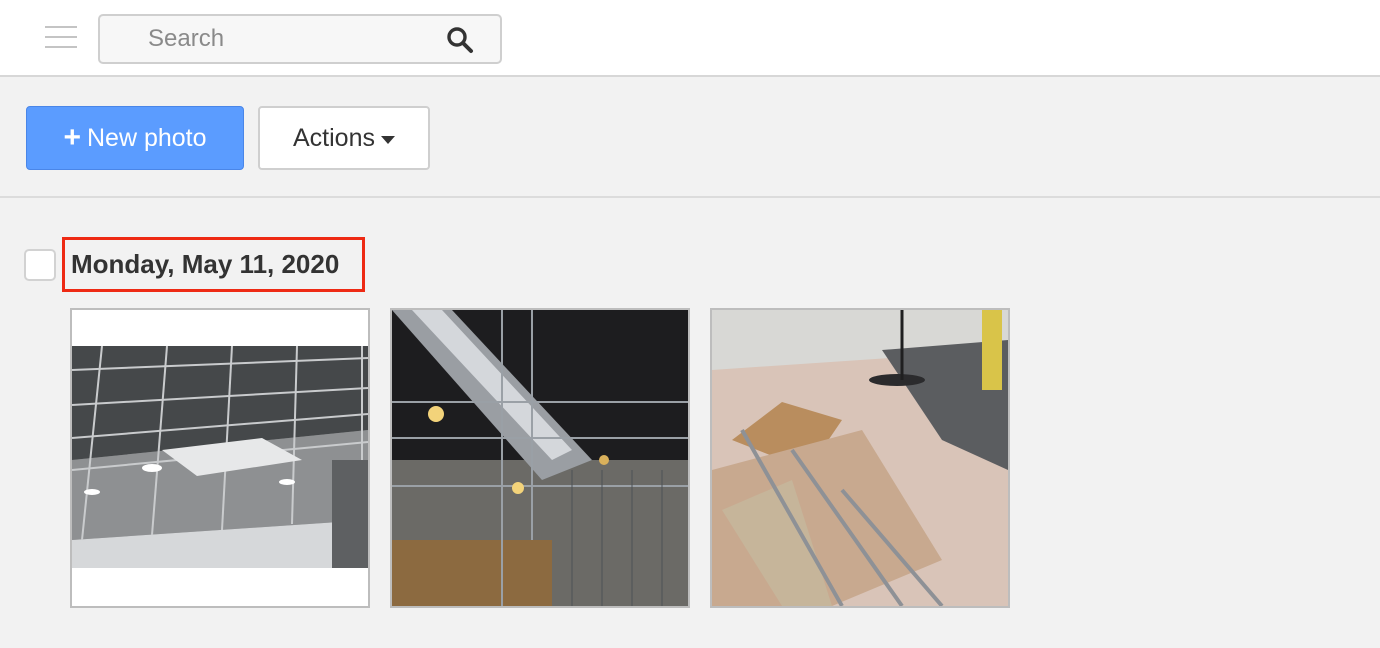  I want to click on actions-dropdown-button: Actions, so click(344, 138).